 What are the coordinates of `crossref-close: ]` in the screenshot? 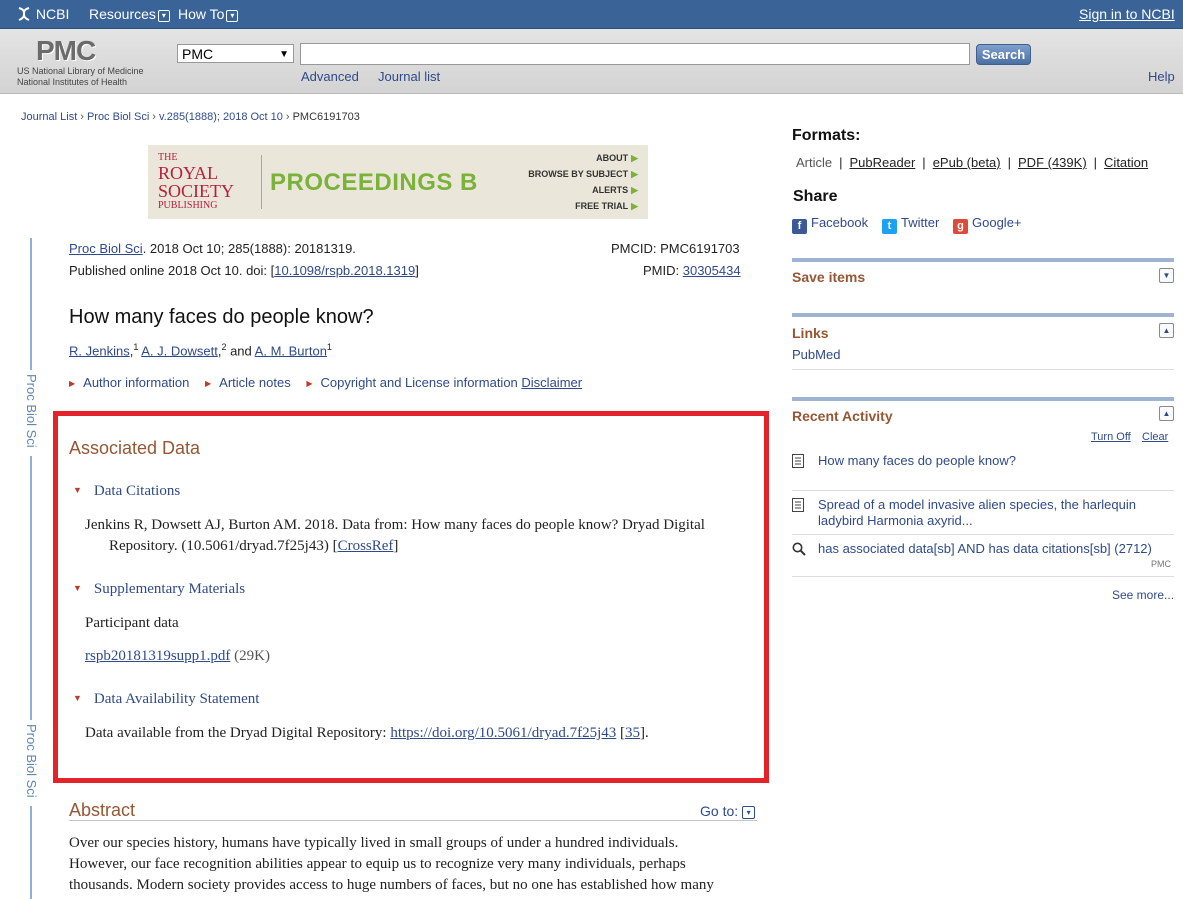 It's located at (396, 546).